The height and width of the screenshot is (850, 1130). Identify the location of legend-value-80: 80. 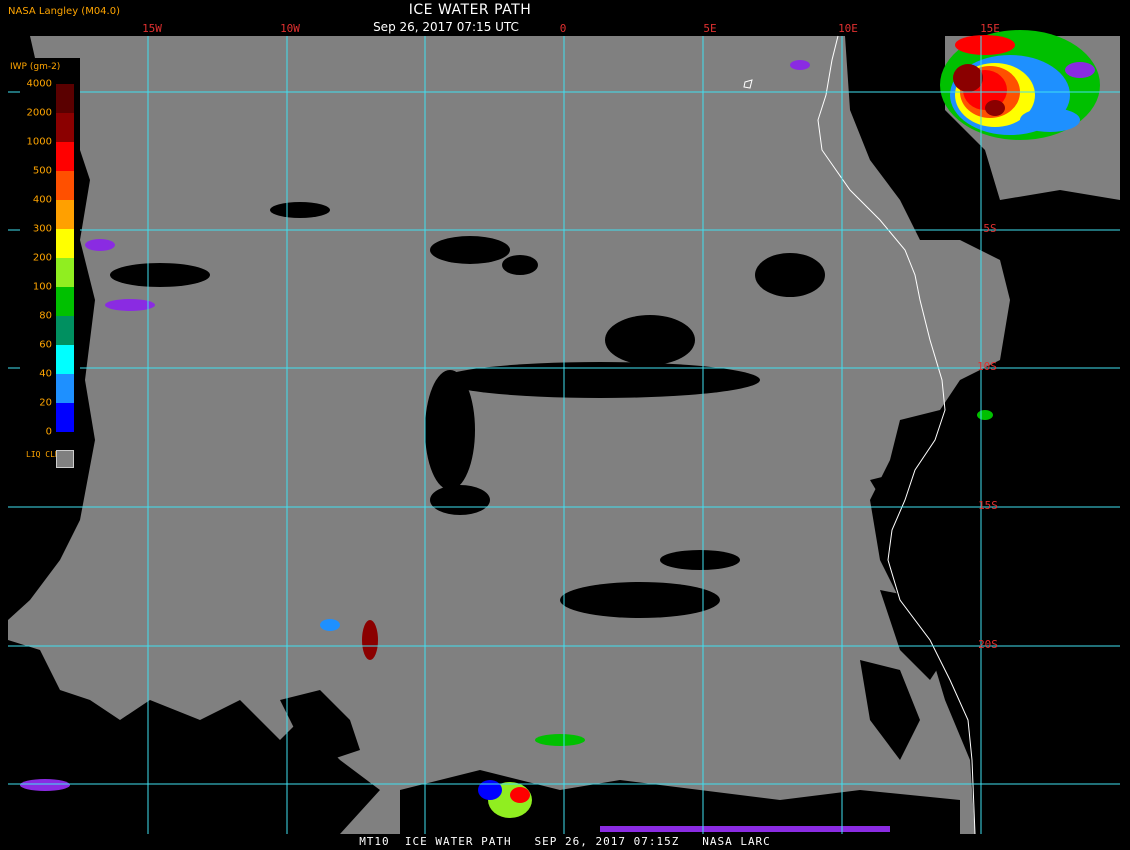
(45, 316).